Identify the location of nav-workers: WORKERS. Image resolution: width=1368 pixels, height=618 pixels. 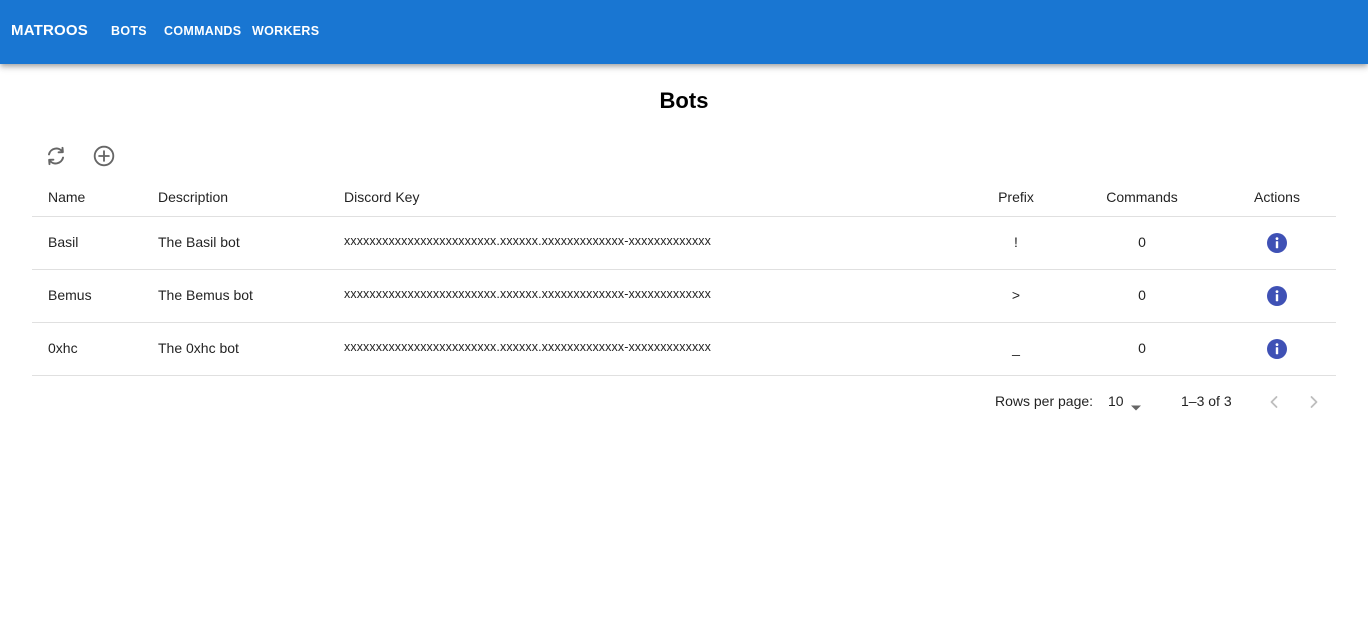
(285, 31).